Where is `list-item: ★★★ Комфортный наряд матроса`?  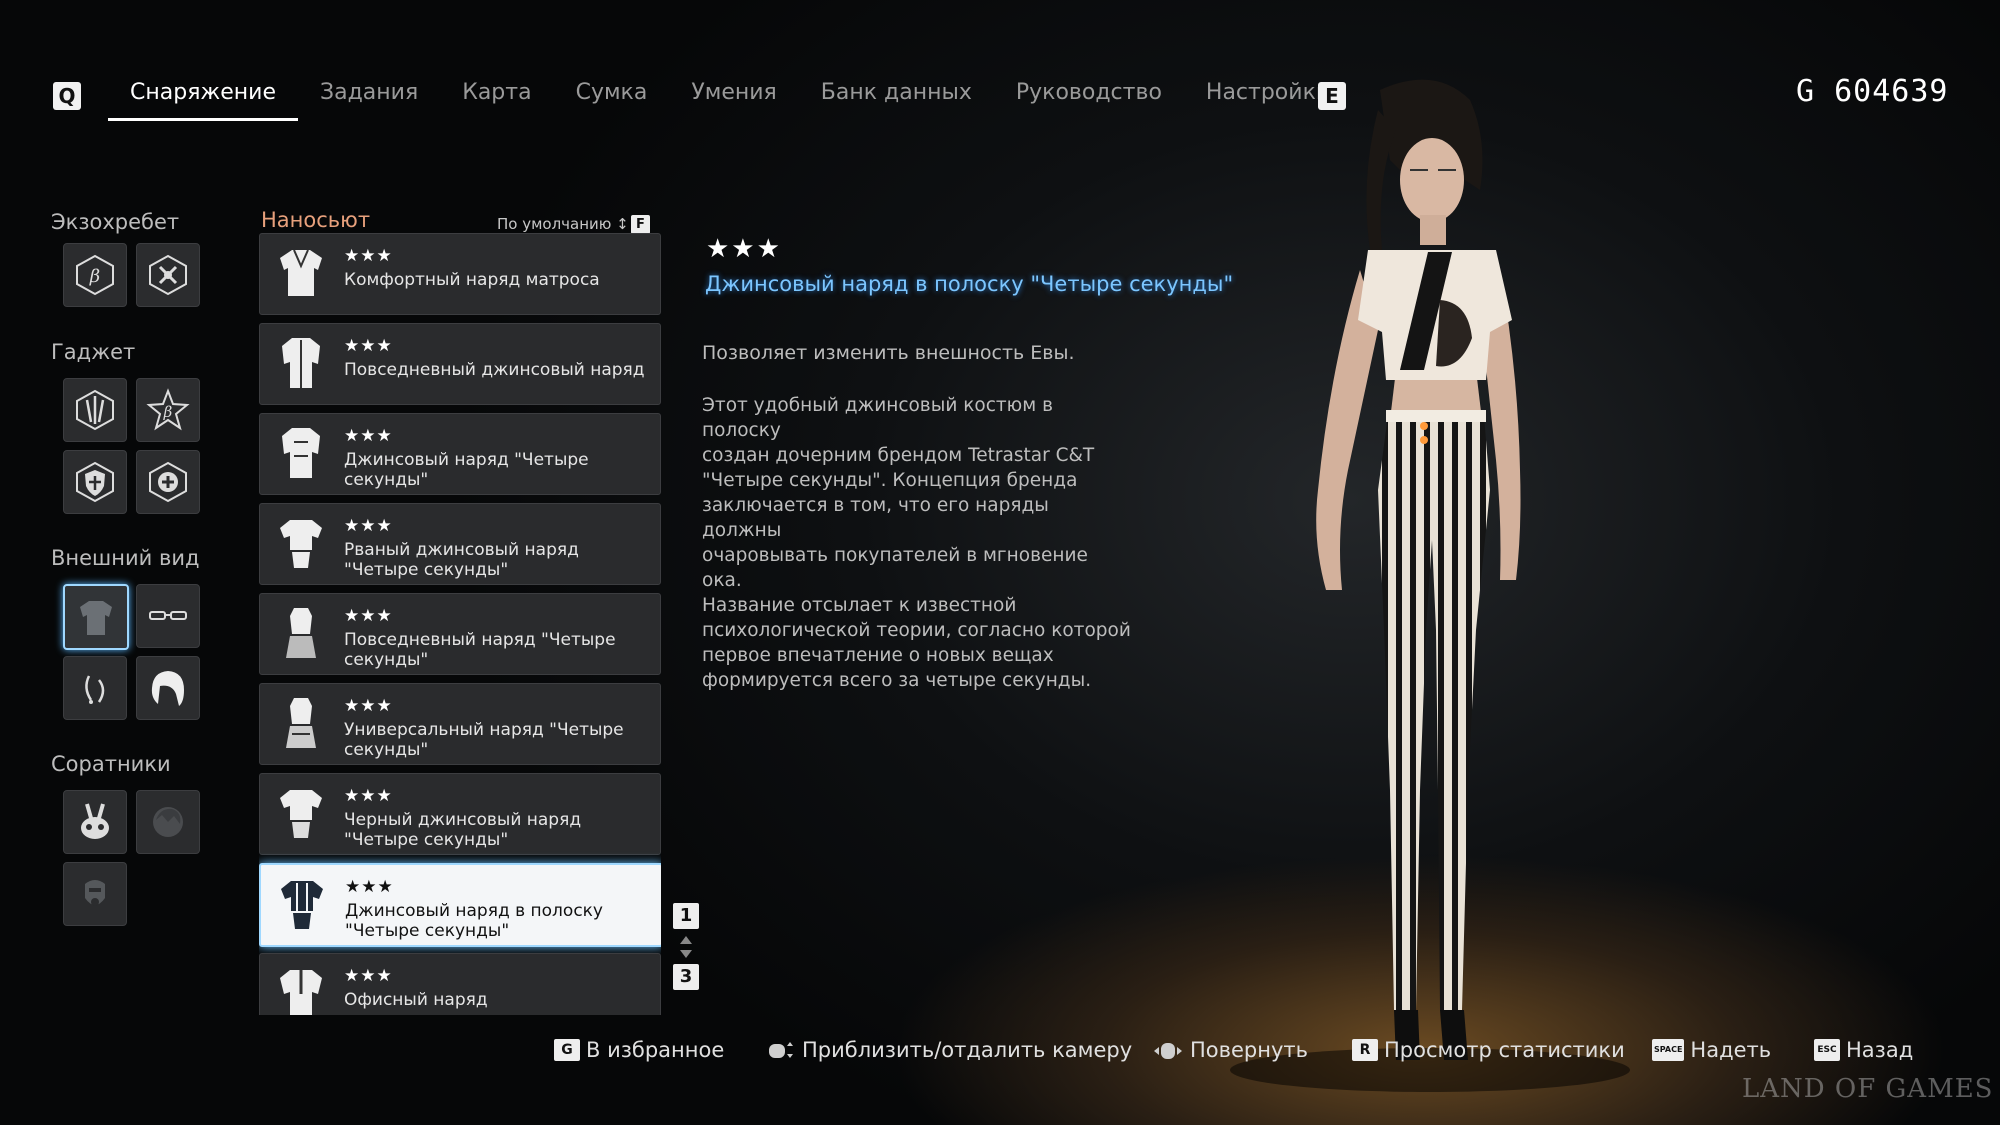
list-item: ★★★ Комфортный наряд матроса is located at coordinates (460, 274).